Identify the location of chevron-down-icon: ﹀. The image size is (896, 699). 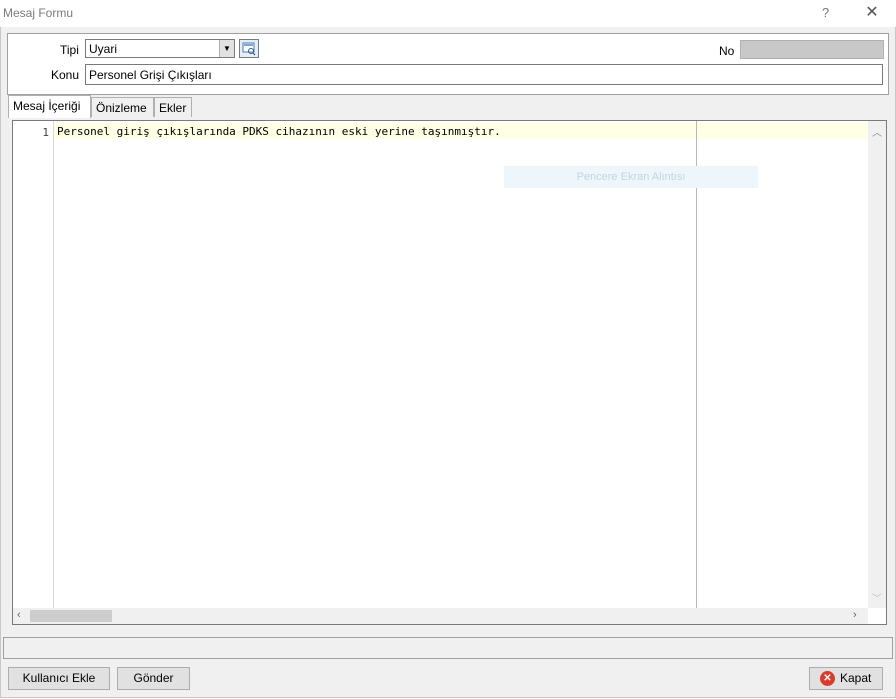
(877, 597).